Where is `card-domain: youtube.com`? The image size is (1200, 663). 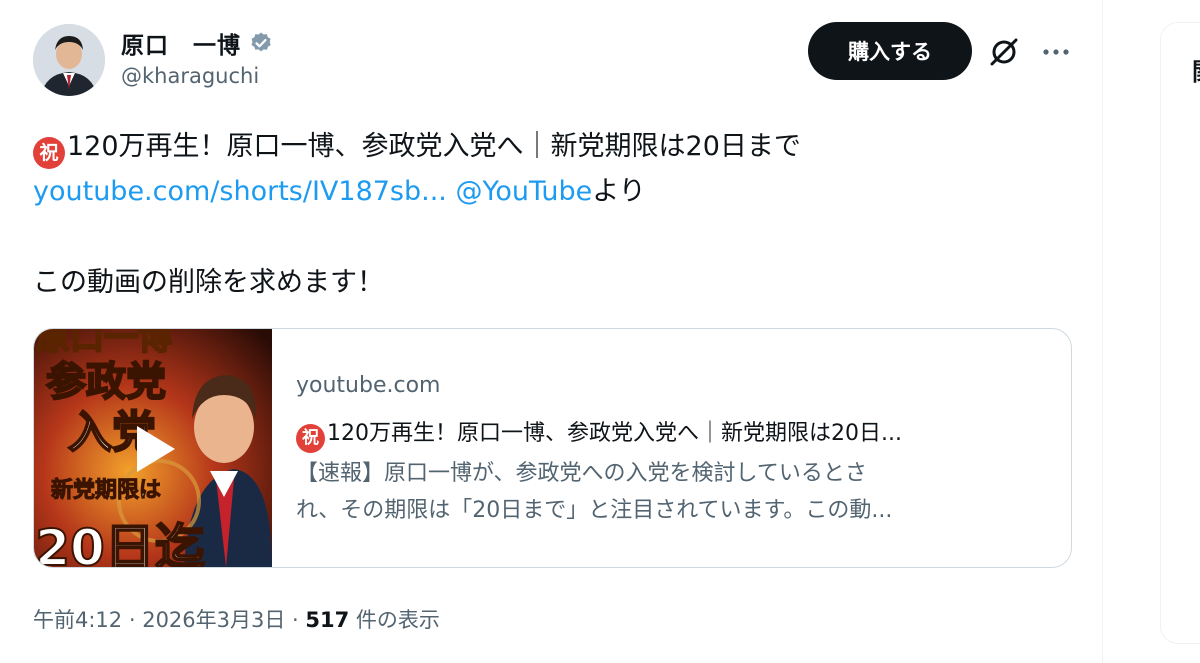
card-domain: youtube.com is located at coordinates (368, 385).